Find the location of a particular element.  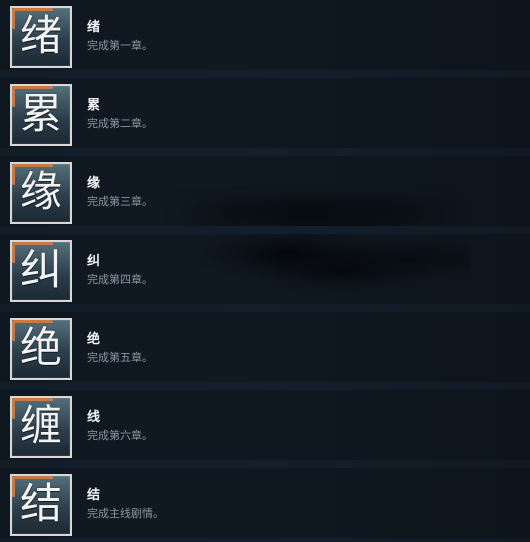

achievement-description: 完成主线剧情。 is located at coordinates (125, 513).